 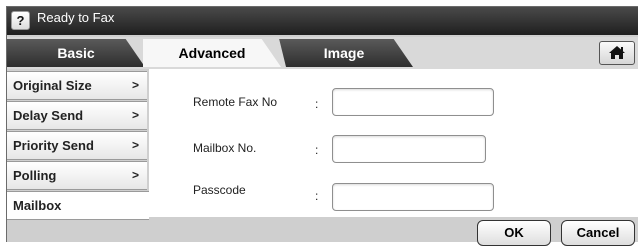 I want to click on mailbox-no-input, so click(x=409, y=149).